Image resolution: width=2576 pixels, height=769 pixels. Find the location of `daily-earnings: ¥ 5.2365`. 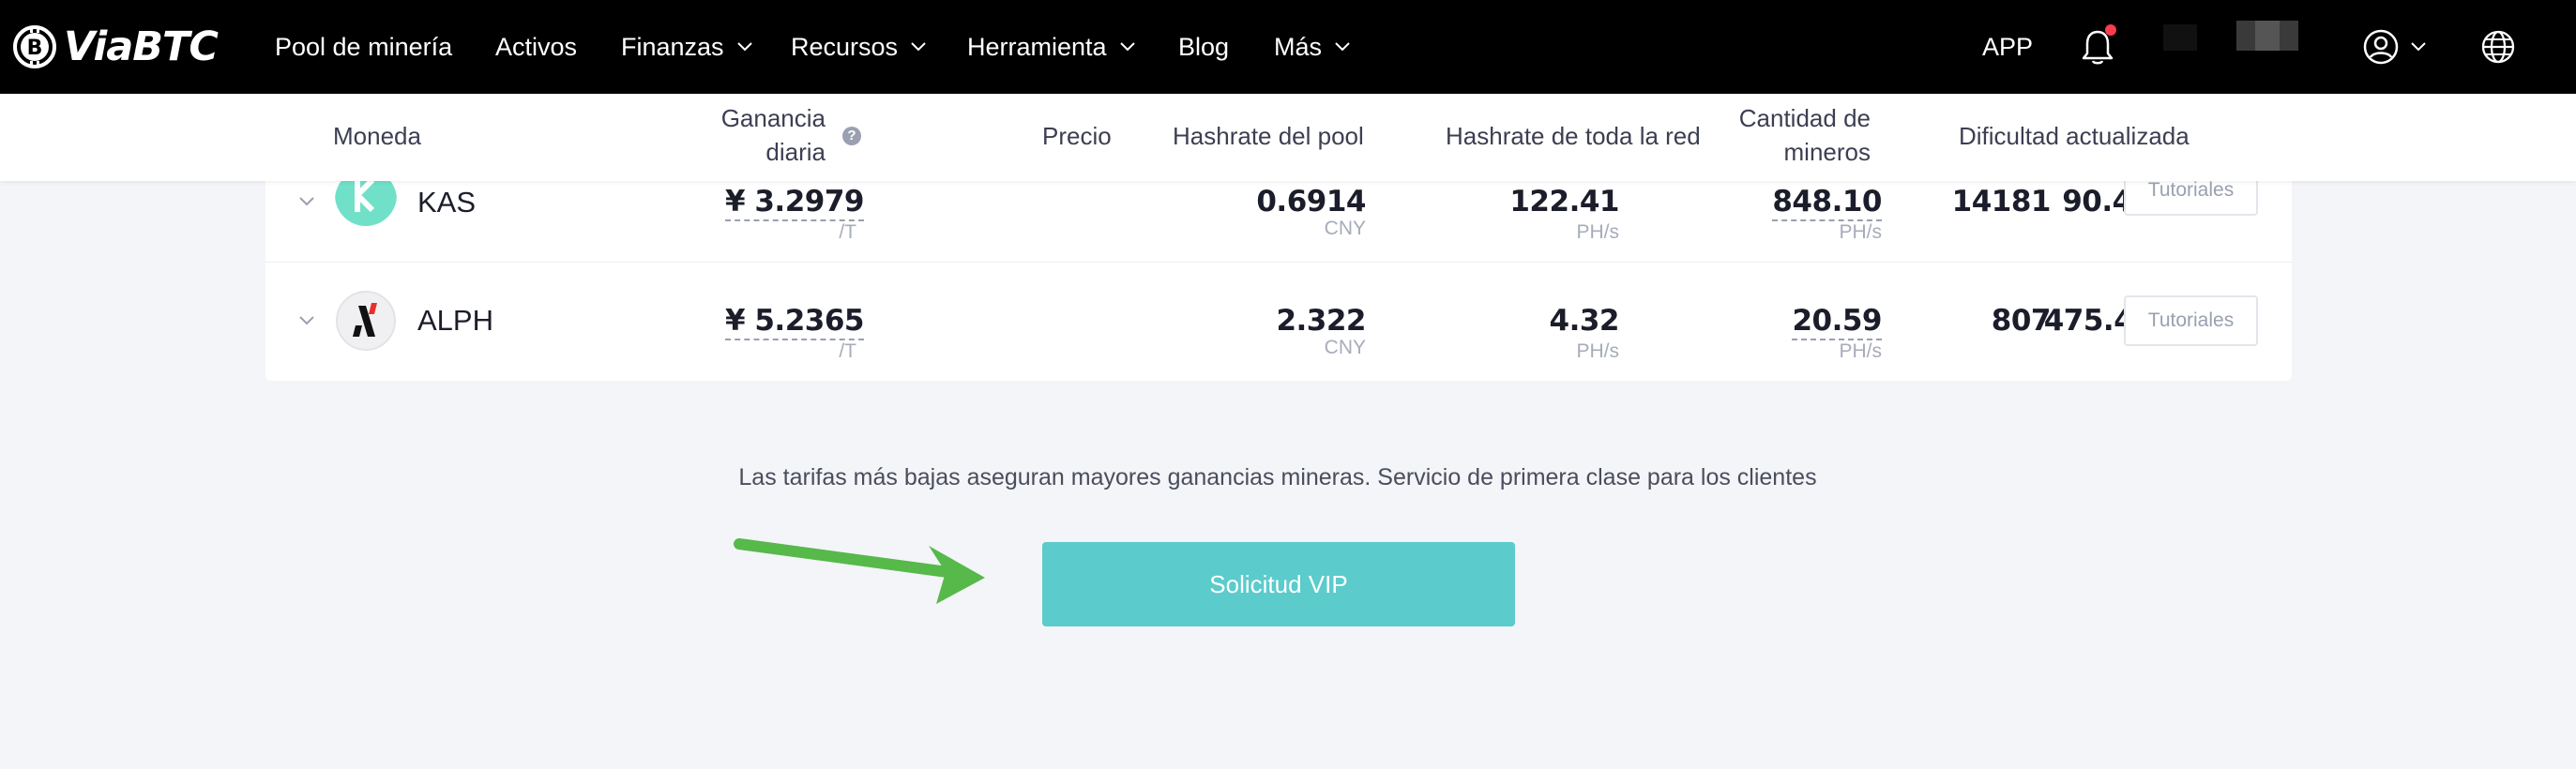

daily-earnings: ¥ 5.2365 is located at coordinates (795, 322).